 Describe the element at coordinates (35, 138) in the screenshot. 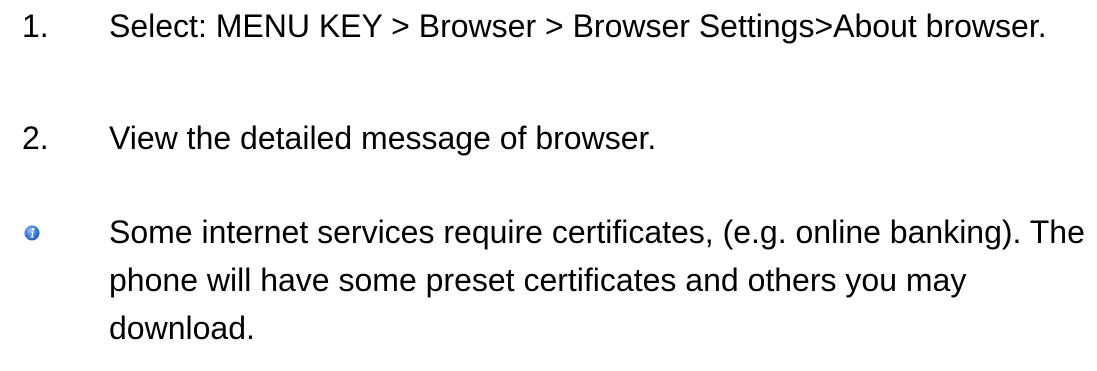

I see `step-number: 2.` at that location.